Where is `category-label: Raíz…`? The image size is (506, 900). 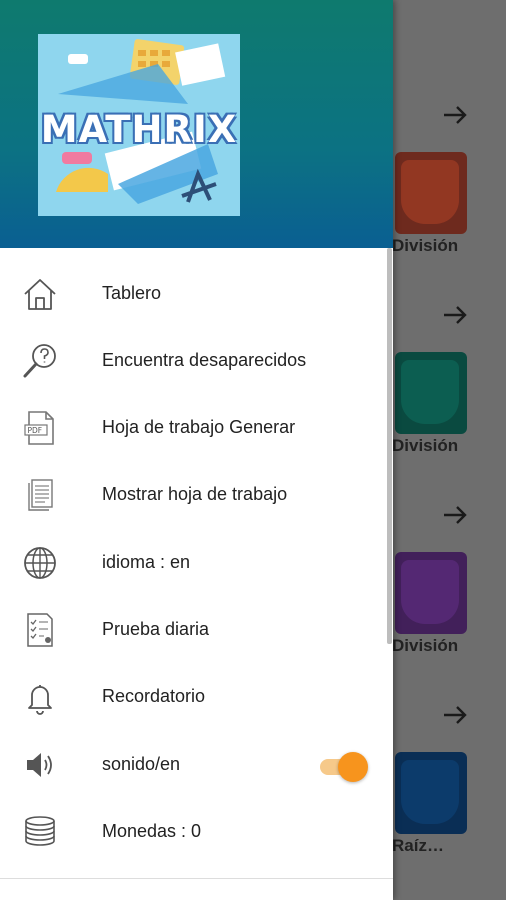 category-label: Raíz… is located at coordinates (418, 845).